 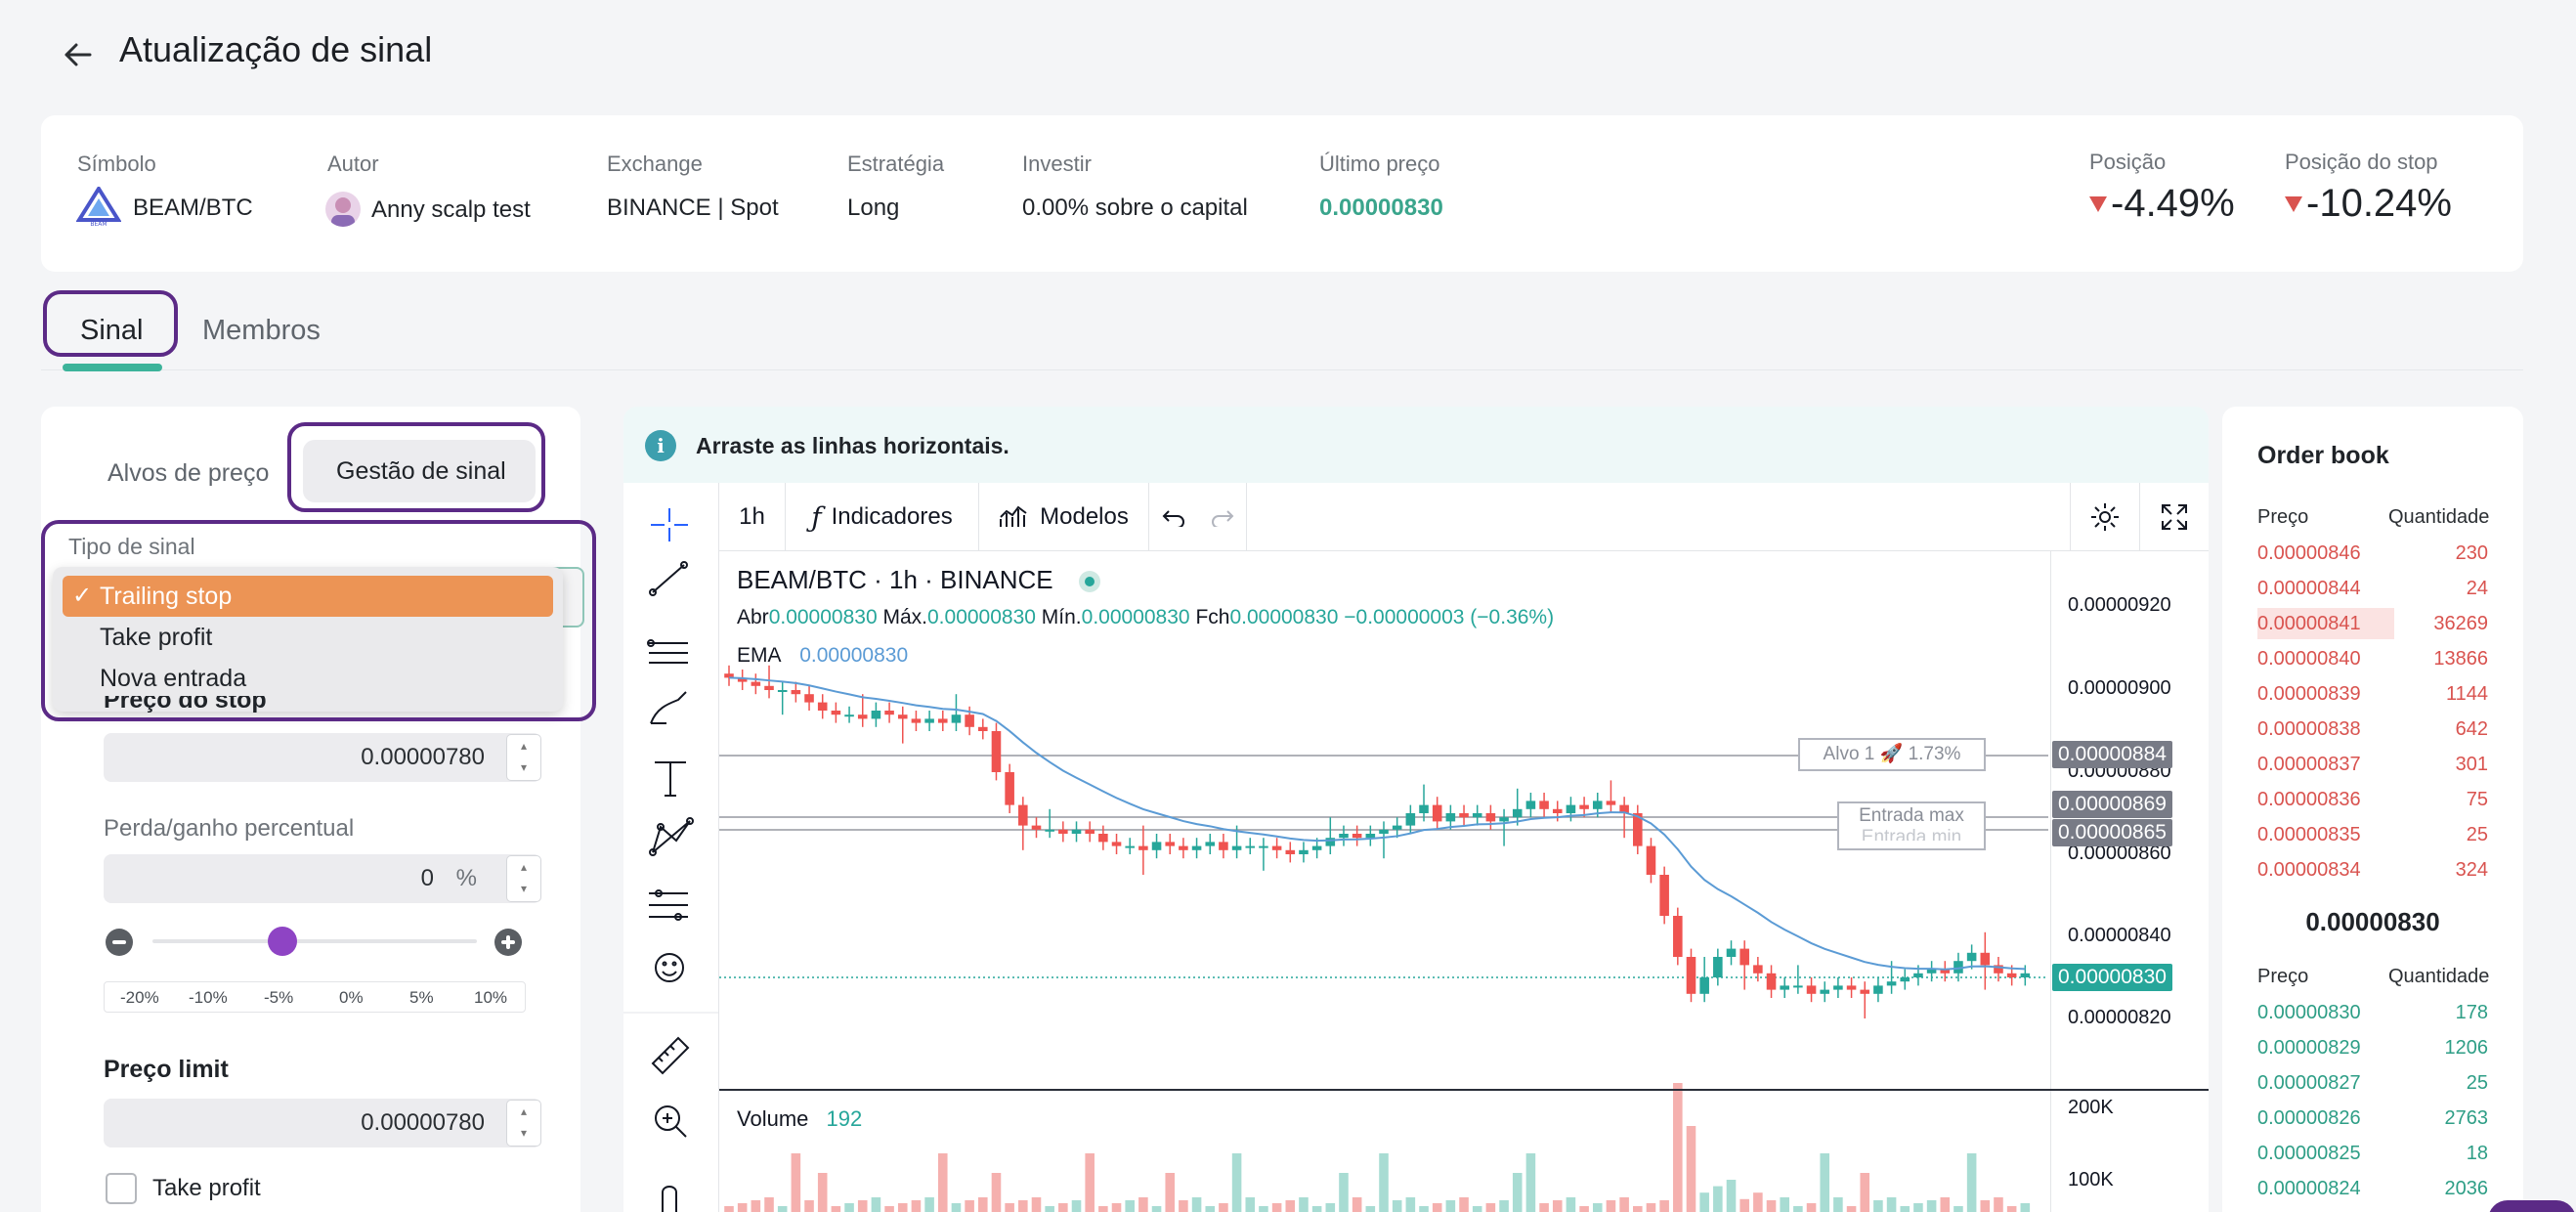 I want to click on chat-bubble-button, so click(x=2532, y=1206).